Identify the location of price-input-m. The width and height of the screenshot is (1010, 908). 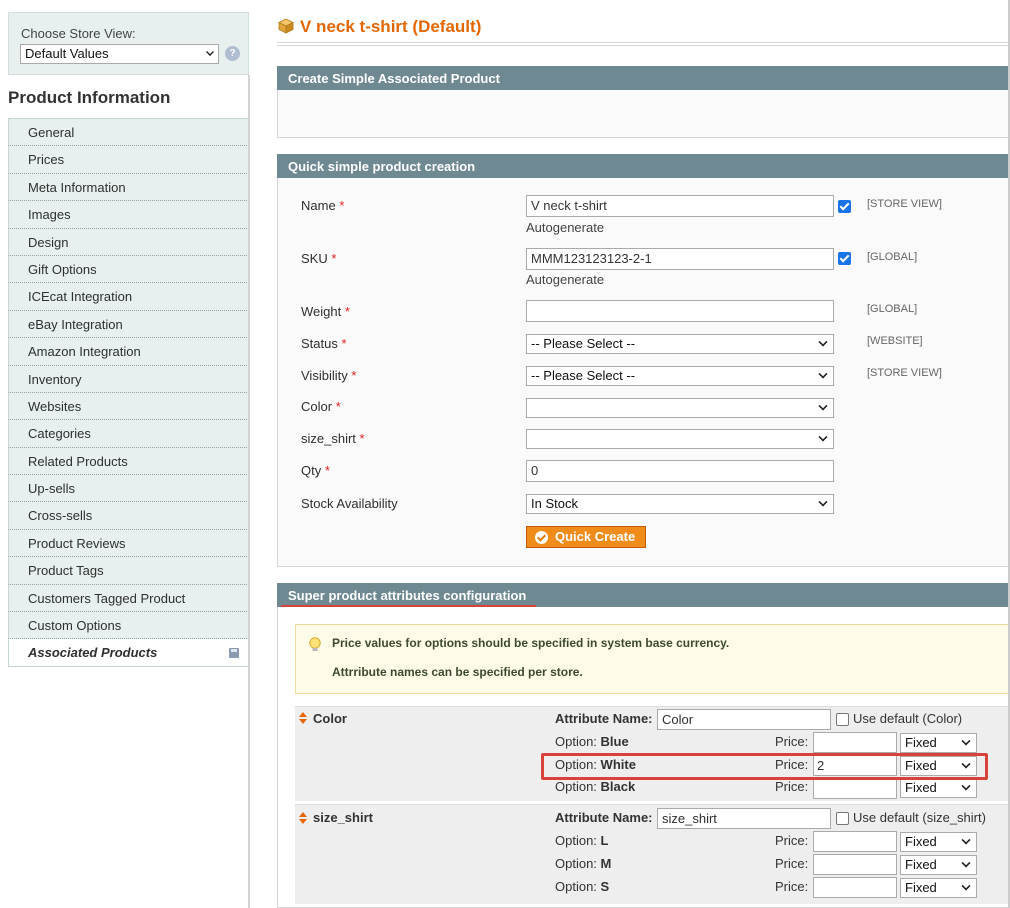
(855, 864).